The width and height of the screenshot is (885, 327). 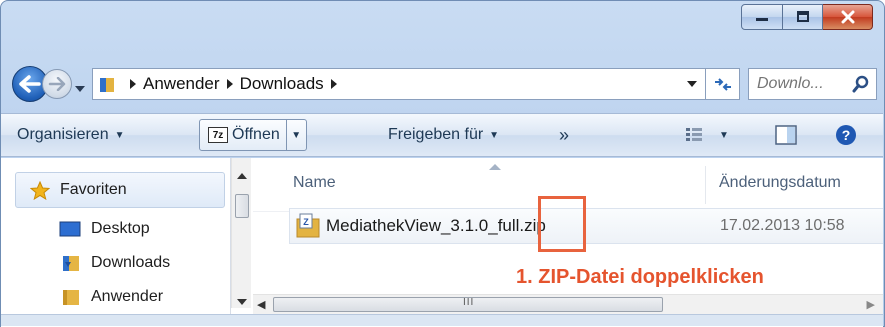 I want to click on more-label: », so click(x=564, y=134).